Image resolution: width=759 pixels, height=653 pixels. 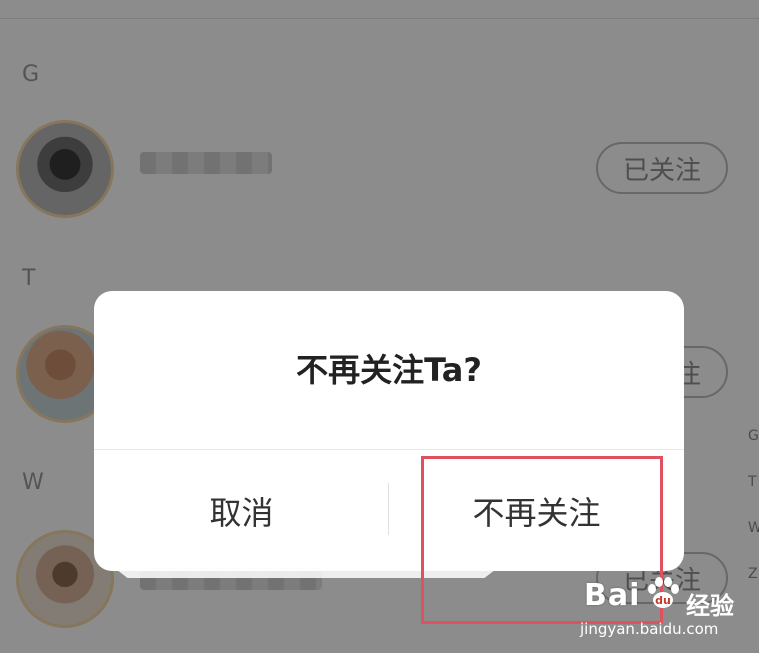 What do you see at coordinates (663, 609) in the screenshot?
I see `baidu-watermark: Bai du 经验 jingyan.baidu.com` at bounding box center [663, 609].